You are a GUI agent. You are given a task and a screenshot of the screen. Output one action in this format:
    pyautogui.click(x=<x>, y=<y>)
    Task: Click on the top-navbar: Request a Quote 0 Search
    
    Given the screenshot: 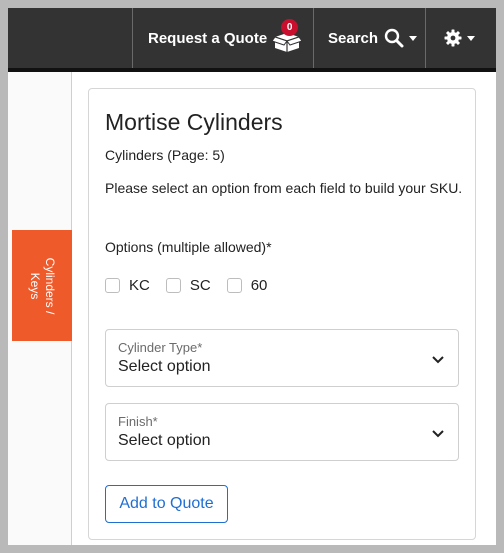 What is the action you would take?
    pyautogui.click(x=252, y=38)
    